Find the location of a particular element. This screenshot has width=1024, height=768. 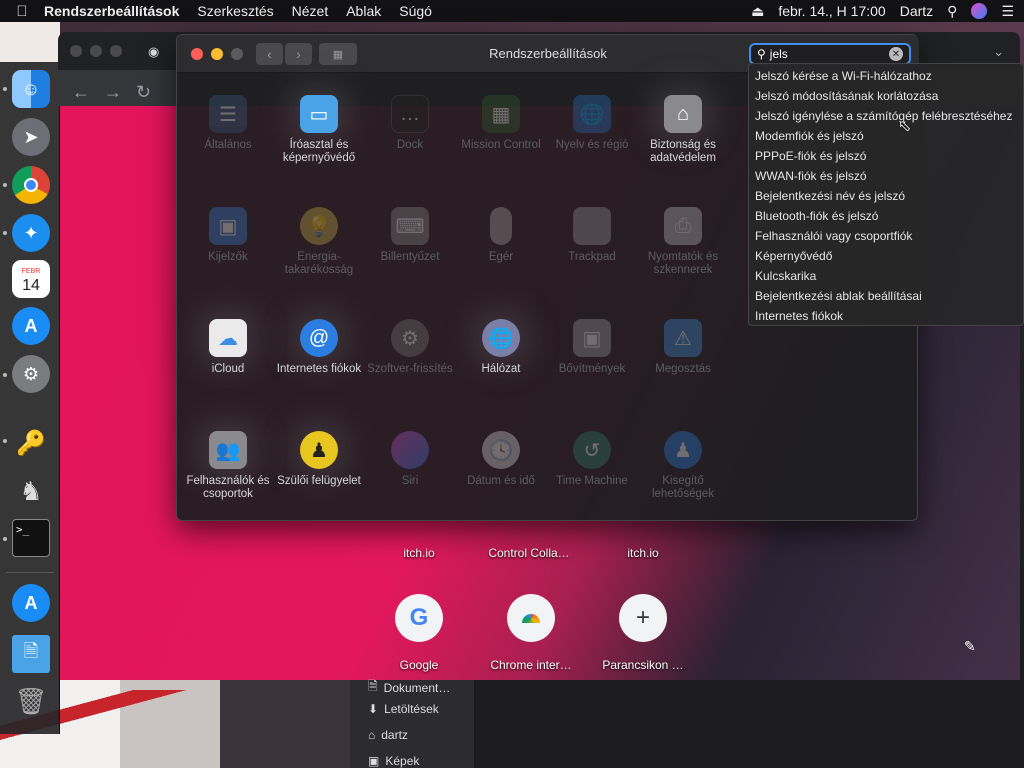

downloads-folder-icon: 🗎 is located at coordinates (31, 654).